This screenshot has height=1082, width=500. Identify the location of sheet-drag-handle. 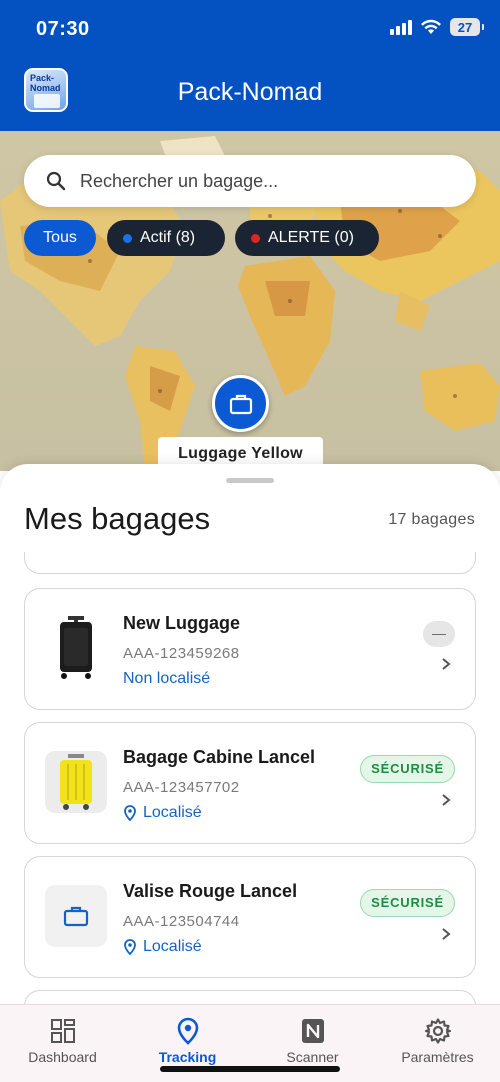
(250, 480).